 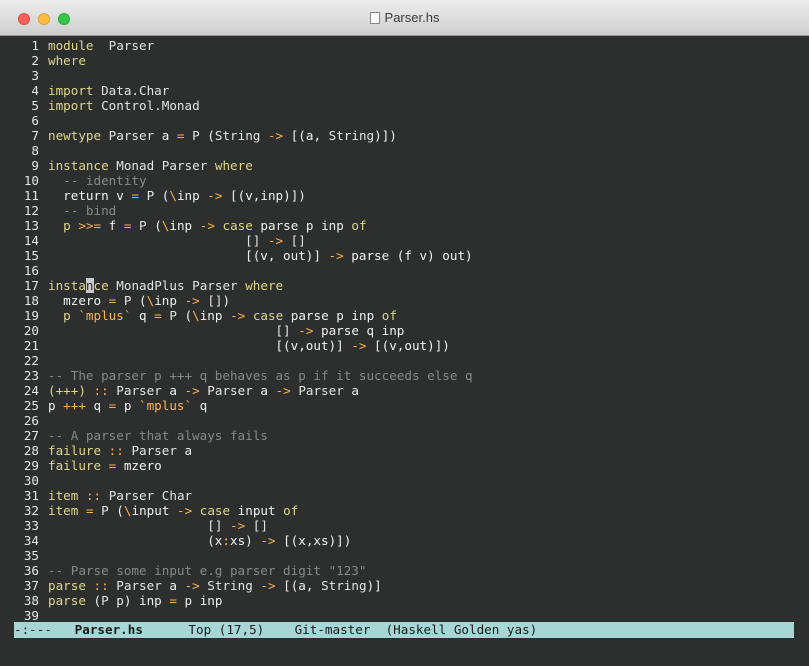 What do you see at coordinates (31, 240) in the screenshot?
I see `line-number: 14` at bounding box center [31, 240].